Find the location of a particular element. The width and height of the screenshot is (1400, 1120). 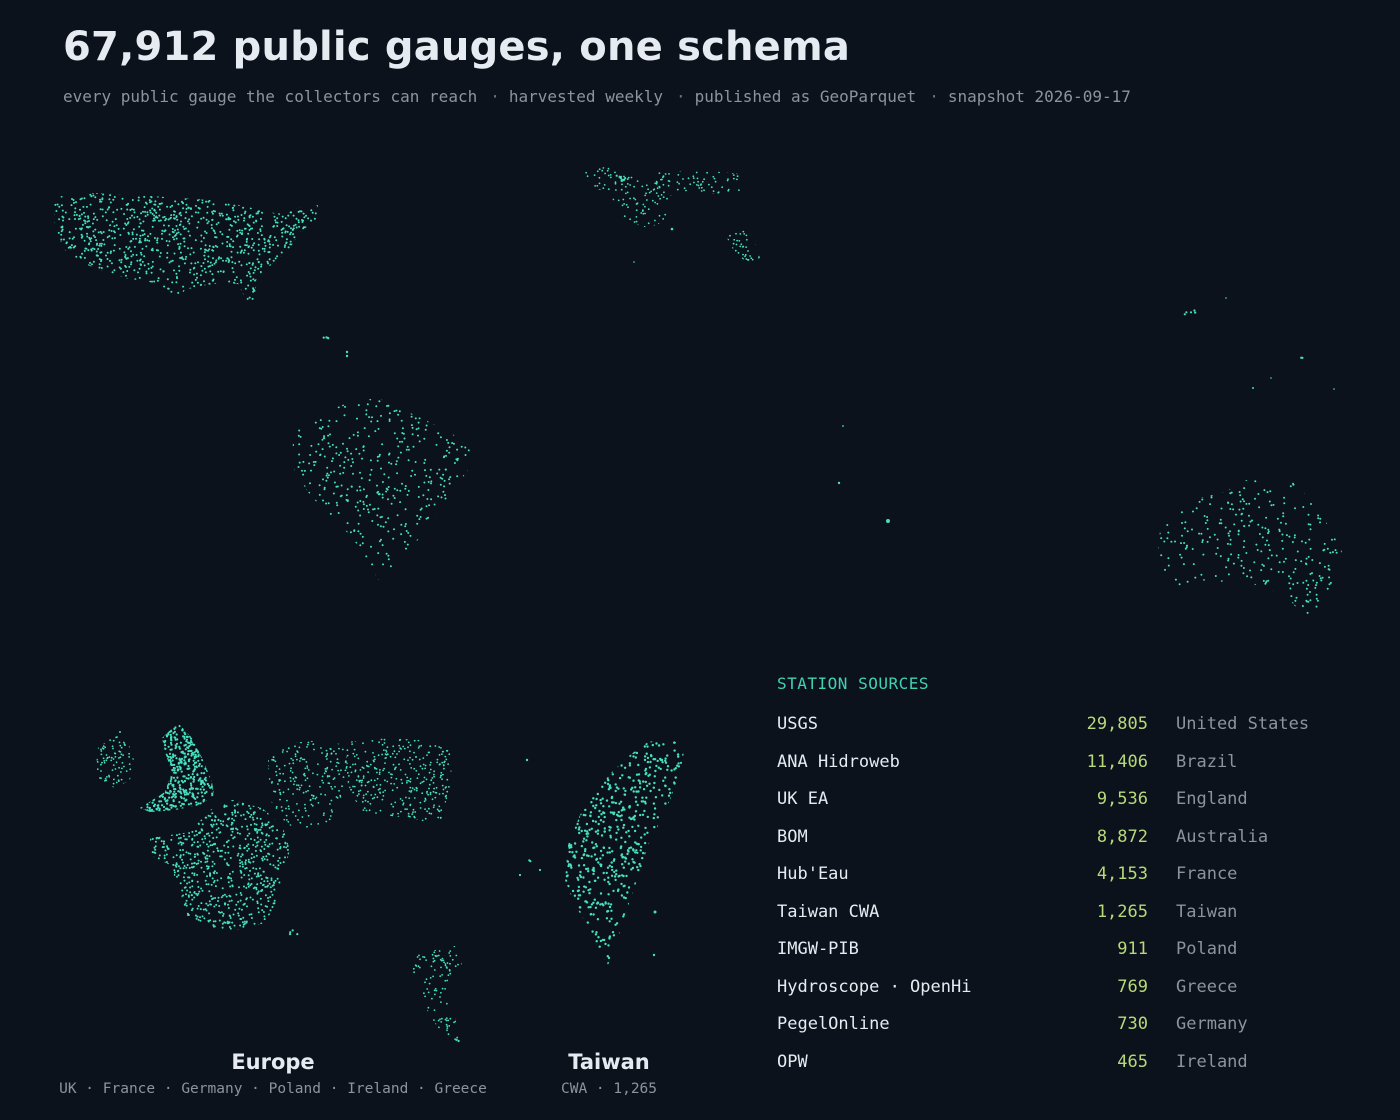

brazil-dots is located at coordinates (381, 489).